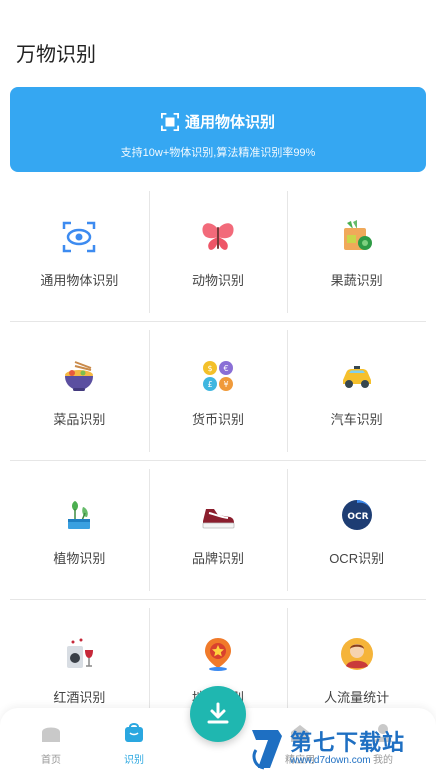 This screenshot has width=436, height=775. Describe the element at coordinates (217, 280) in the screenshot. I see `tile-label: 动物识别` at that location.